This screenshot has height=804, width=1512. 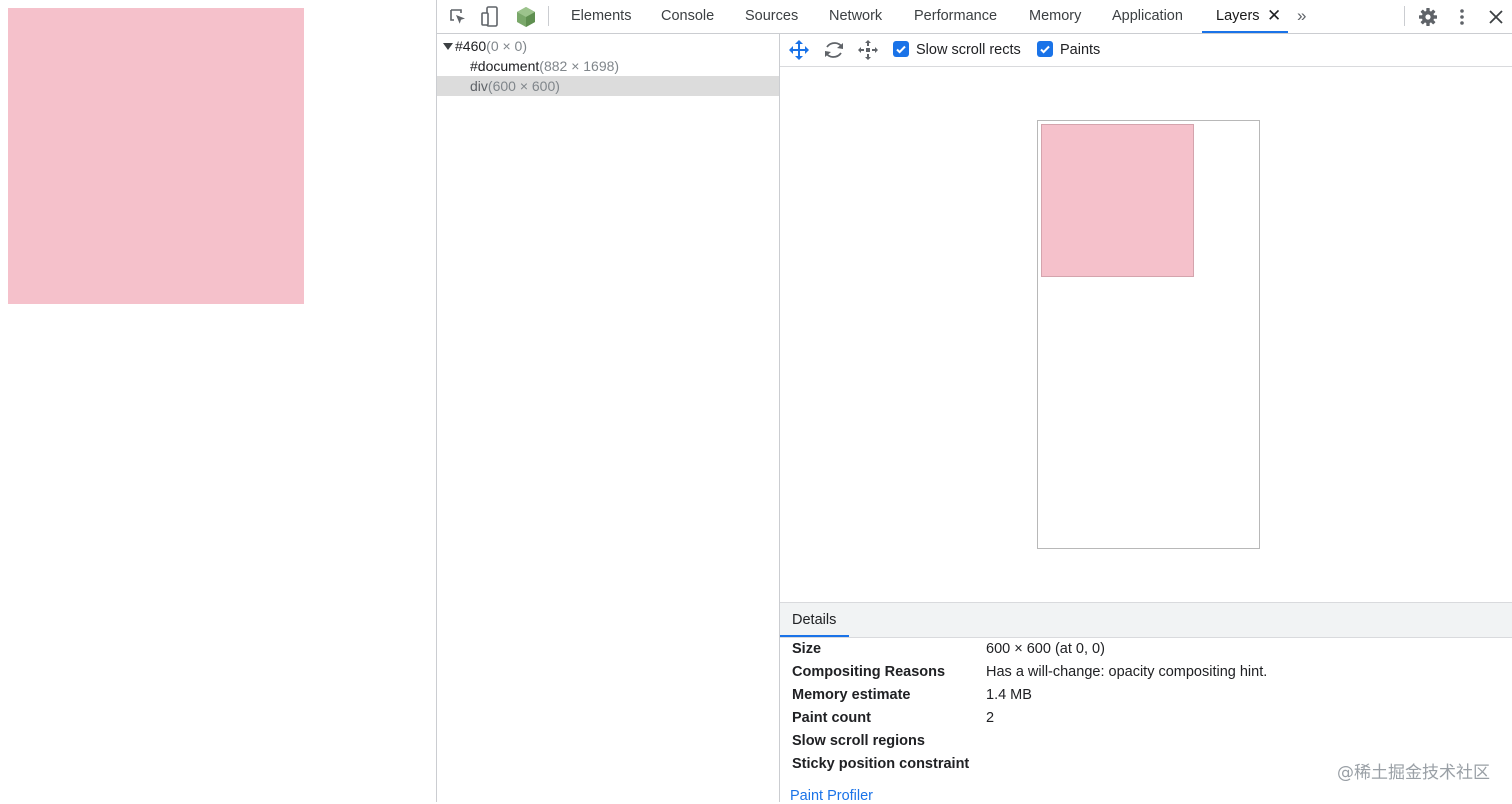 I want to click on active-tab-indicator, so click(x=1245, y=32).